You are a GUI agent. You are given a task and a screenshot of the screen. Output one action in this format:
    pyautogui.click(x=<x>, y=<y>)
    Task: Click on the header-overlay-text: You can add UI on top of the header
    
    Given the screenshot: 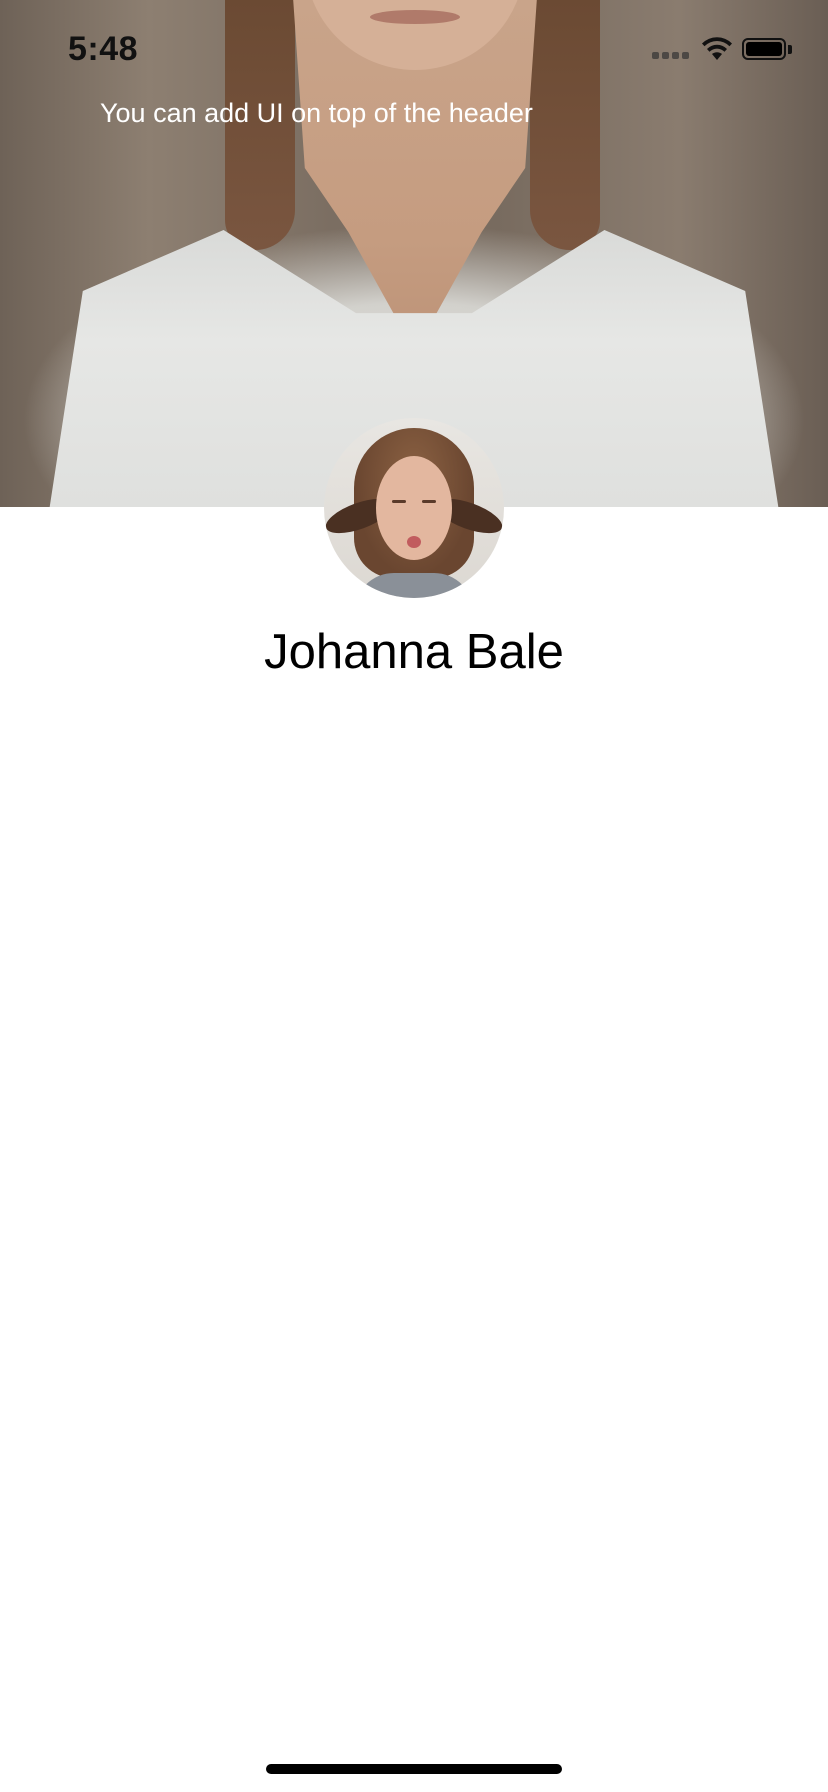 What is the action you would take?
    pyautogui.click(x=316, y=113)
    